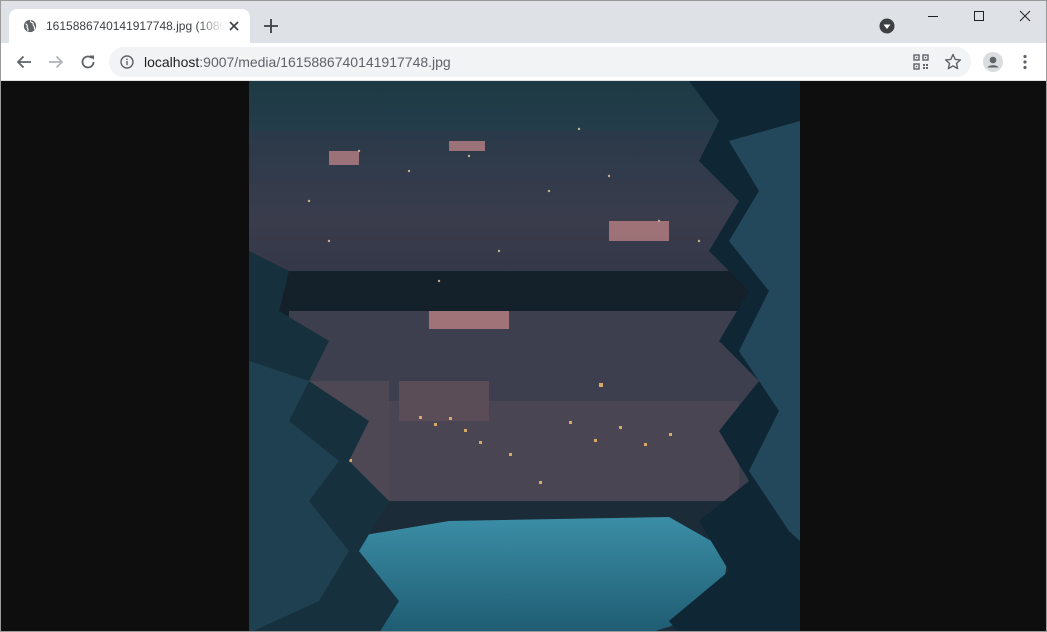 Image resolution: width=1047 pixels, height=632 pixels. I want to click on tab-search-icon, so click(887, 26).